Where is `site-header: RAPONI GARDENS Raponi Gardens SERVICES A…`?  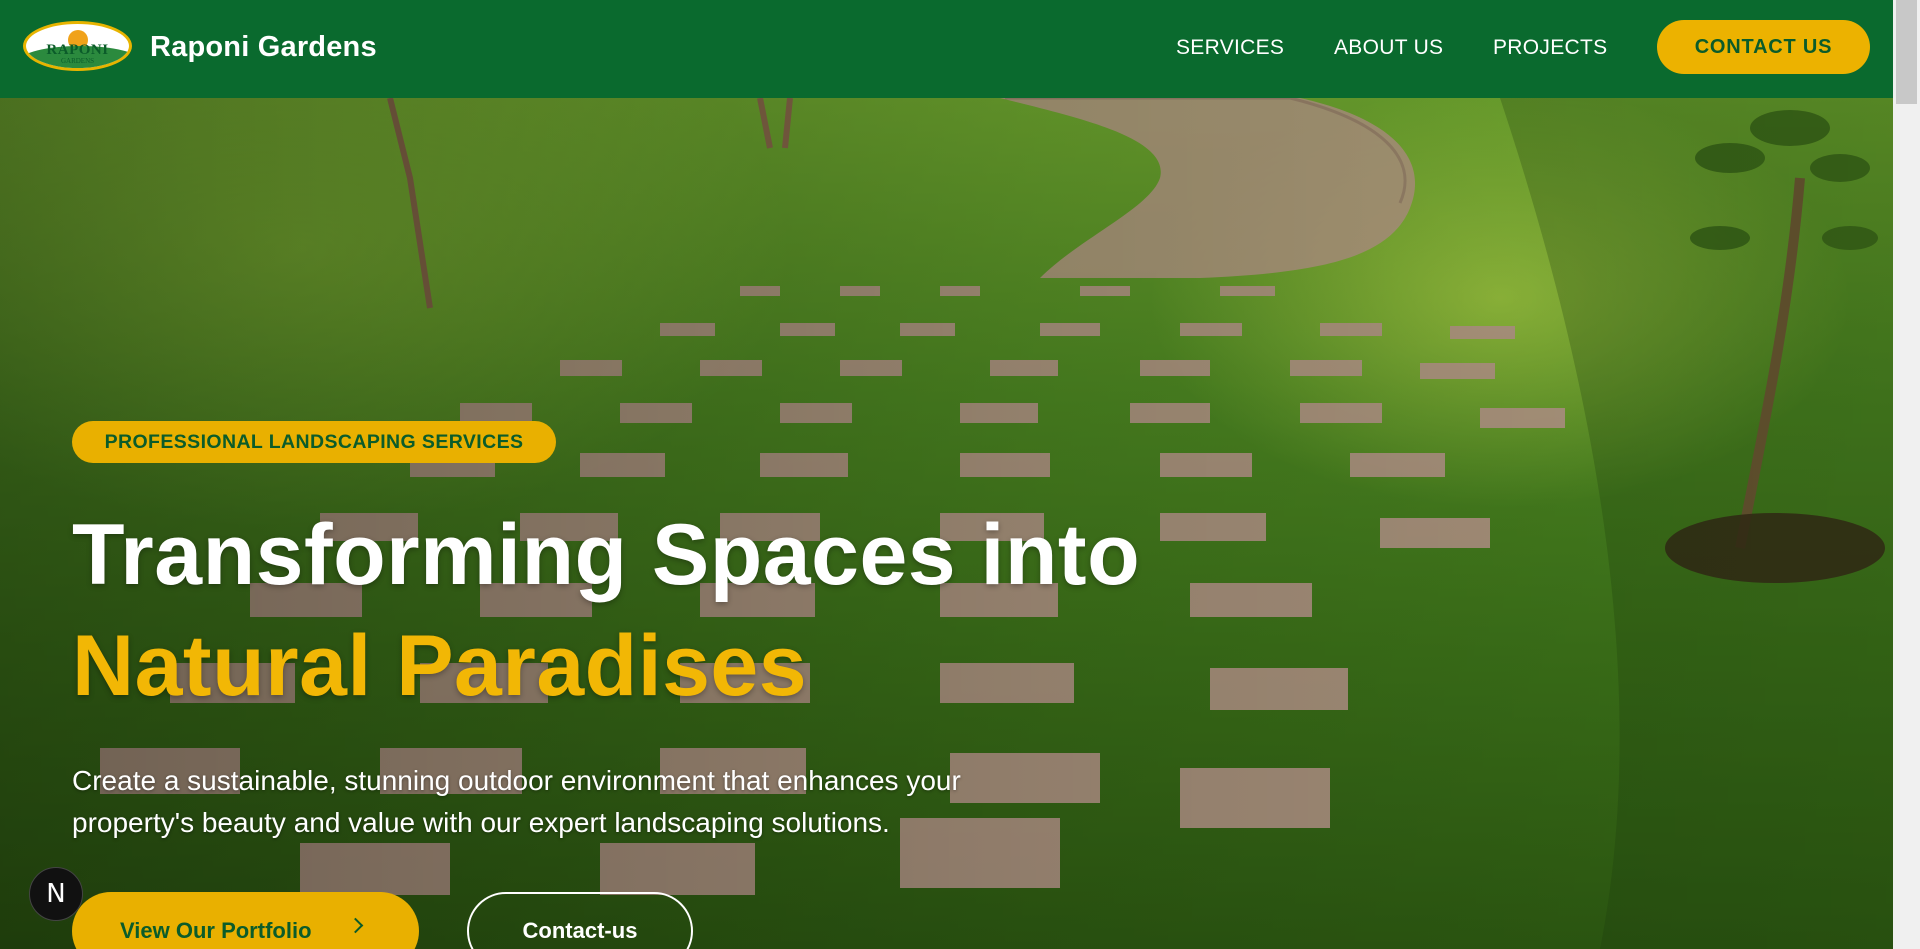 site-header: RAPONI GARDENS Raponi Gardens SERVICES A… is located at coordinates (946, 49).